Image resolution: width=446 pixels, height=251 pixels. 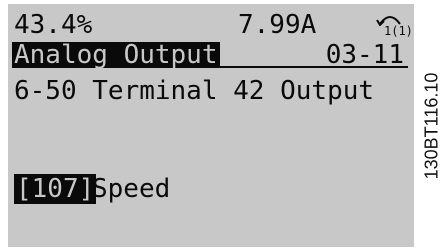 What do you see at coordinates (211, 25) in the screenshot?
I see `status-line: 43.4% 7.99A 1(1)` at bounding box center [211, 25].